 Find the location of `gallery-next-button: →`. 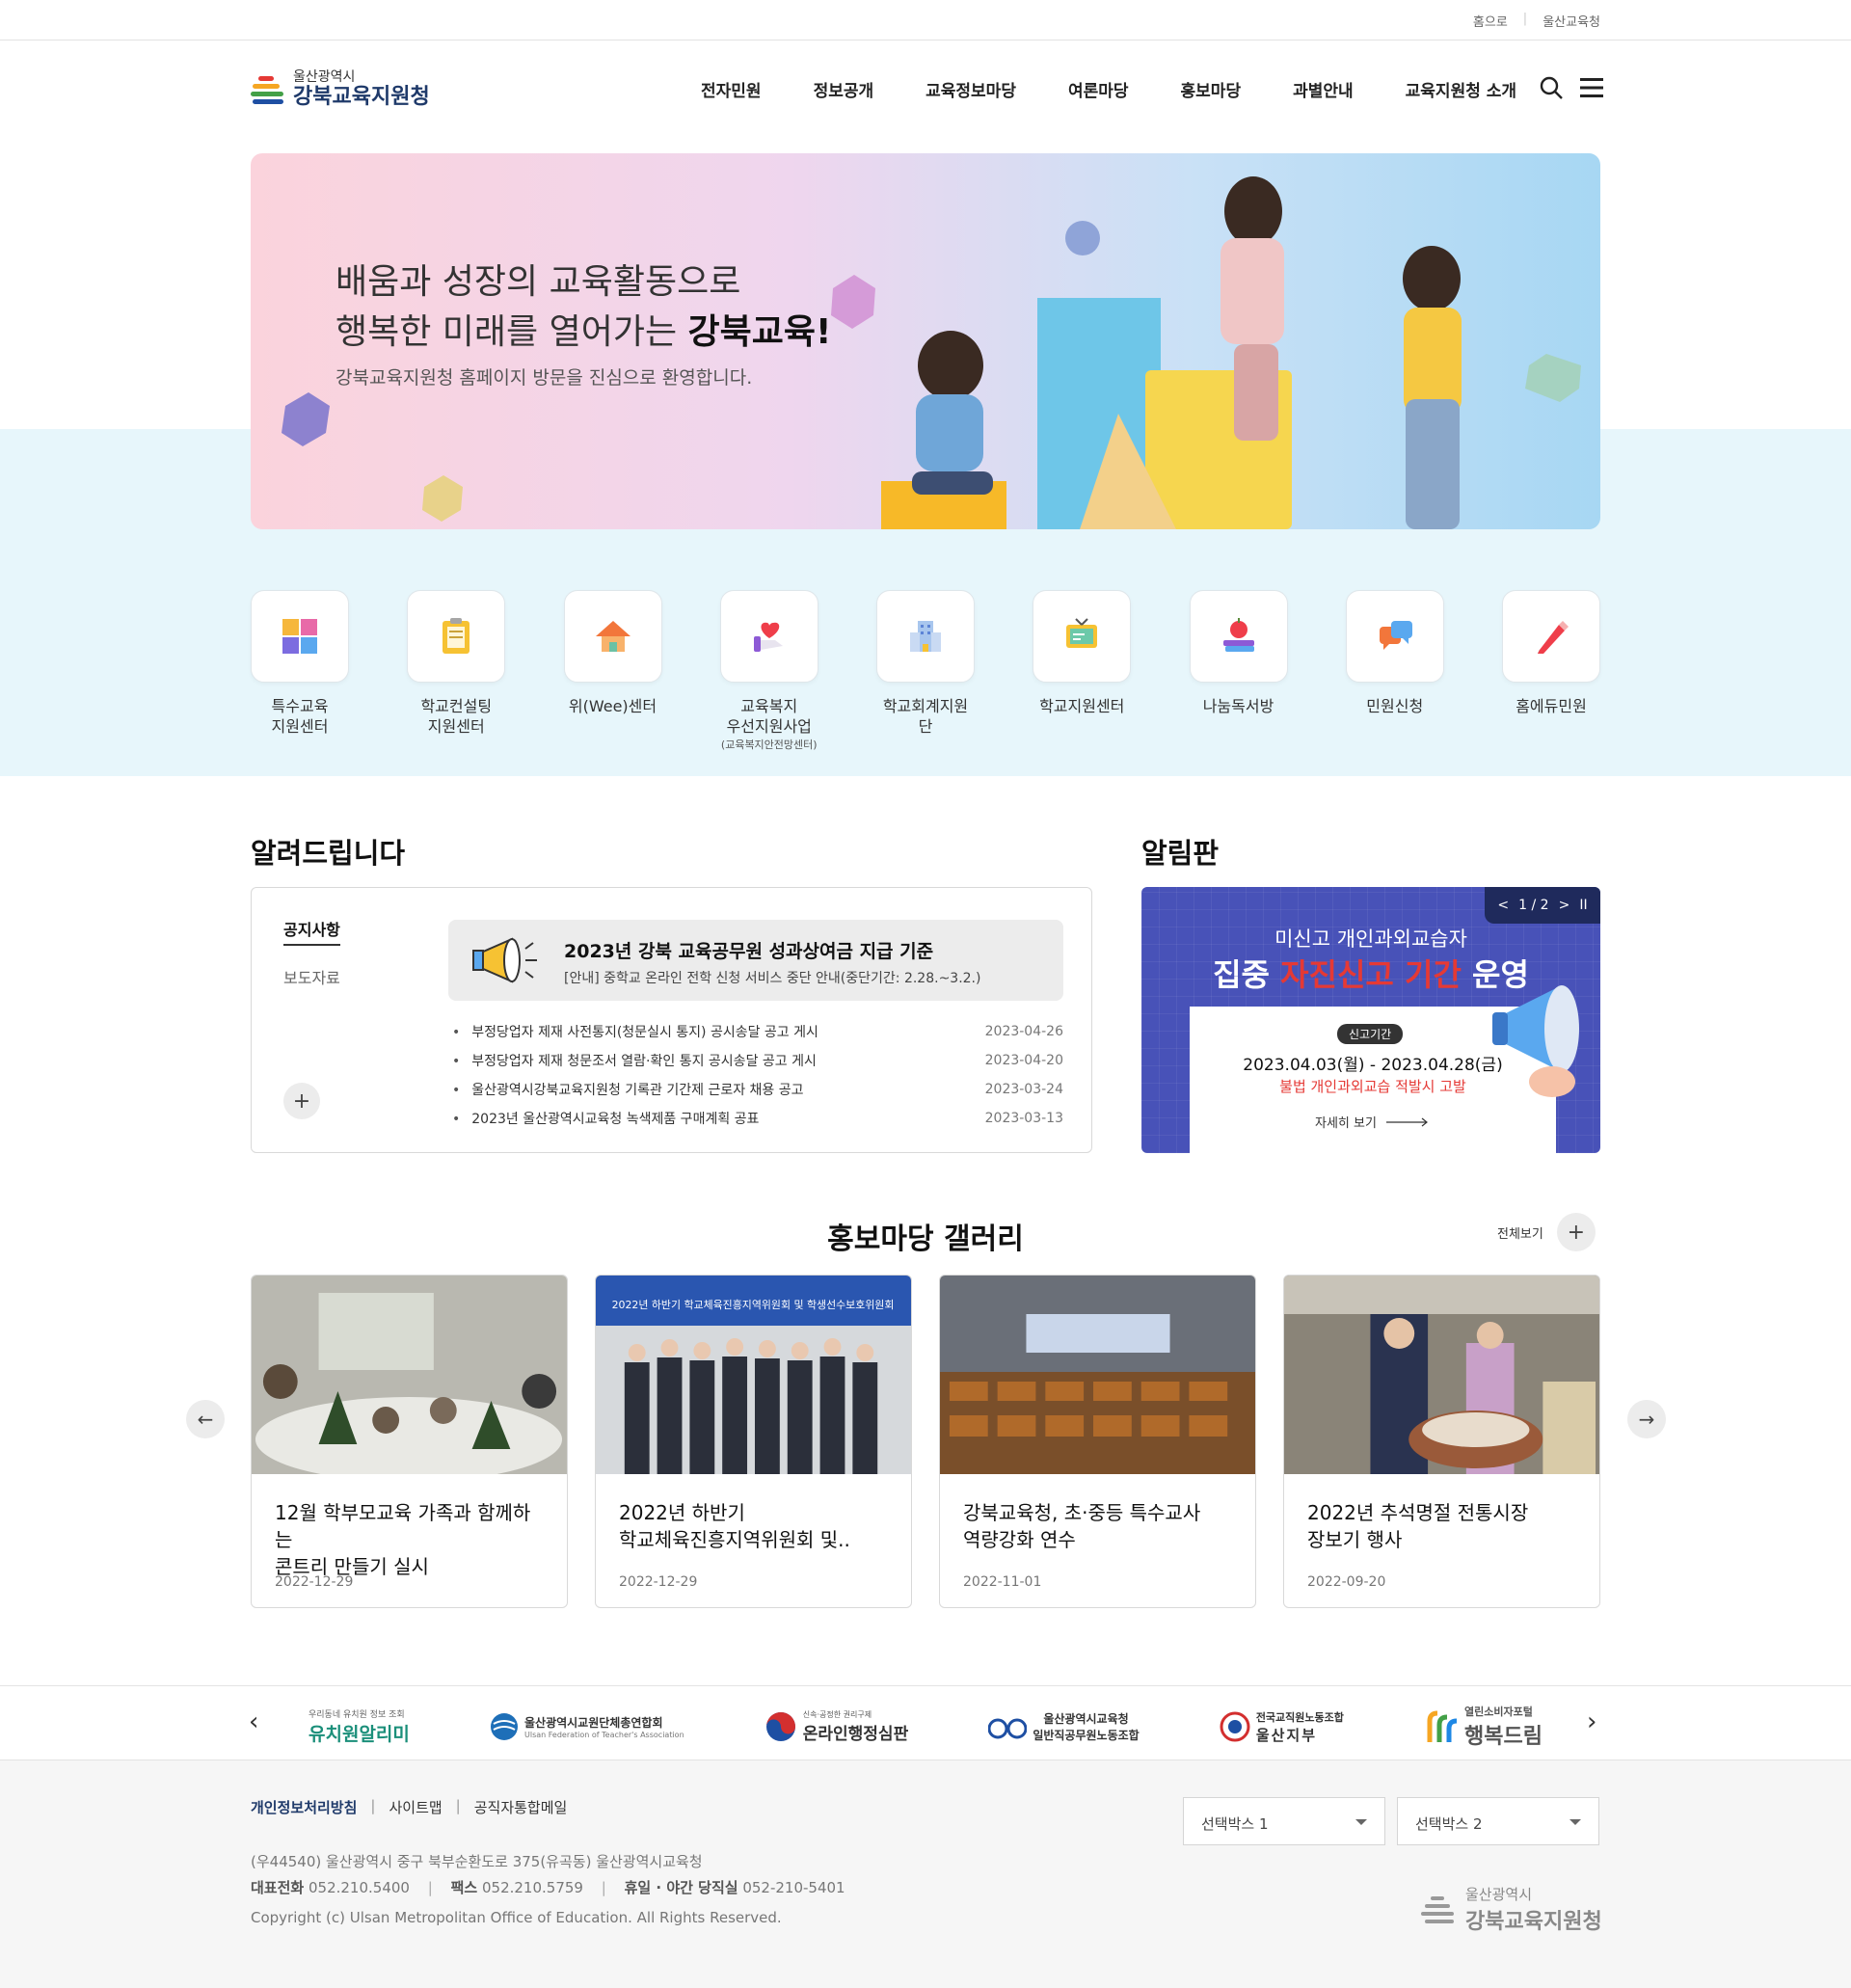

gallery-next-button: → is located at coordinates (1646, 1419).